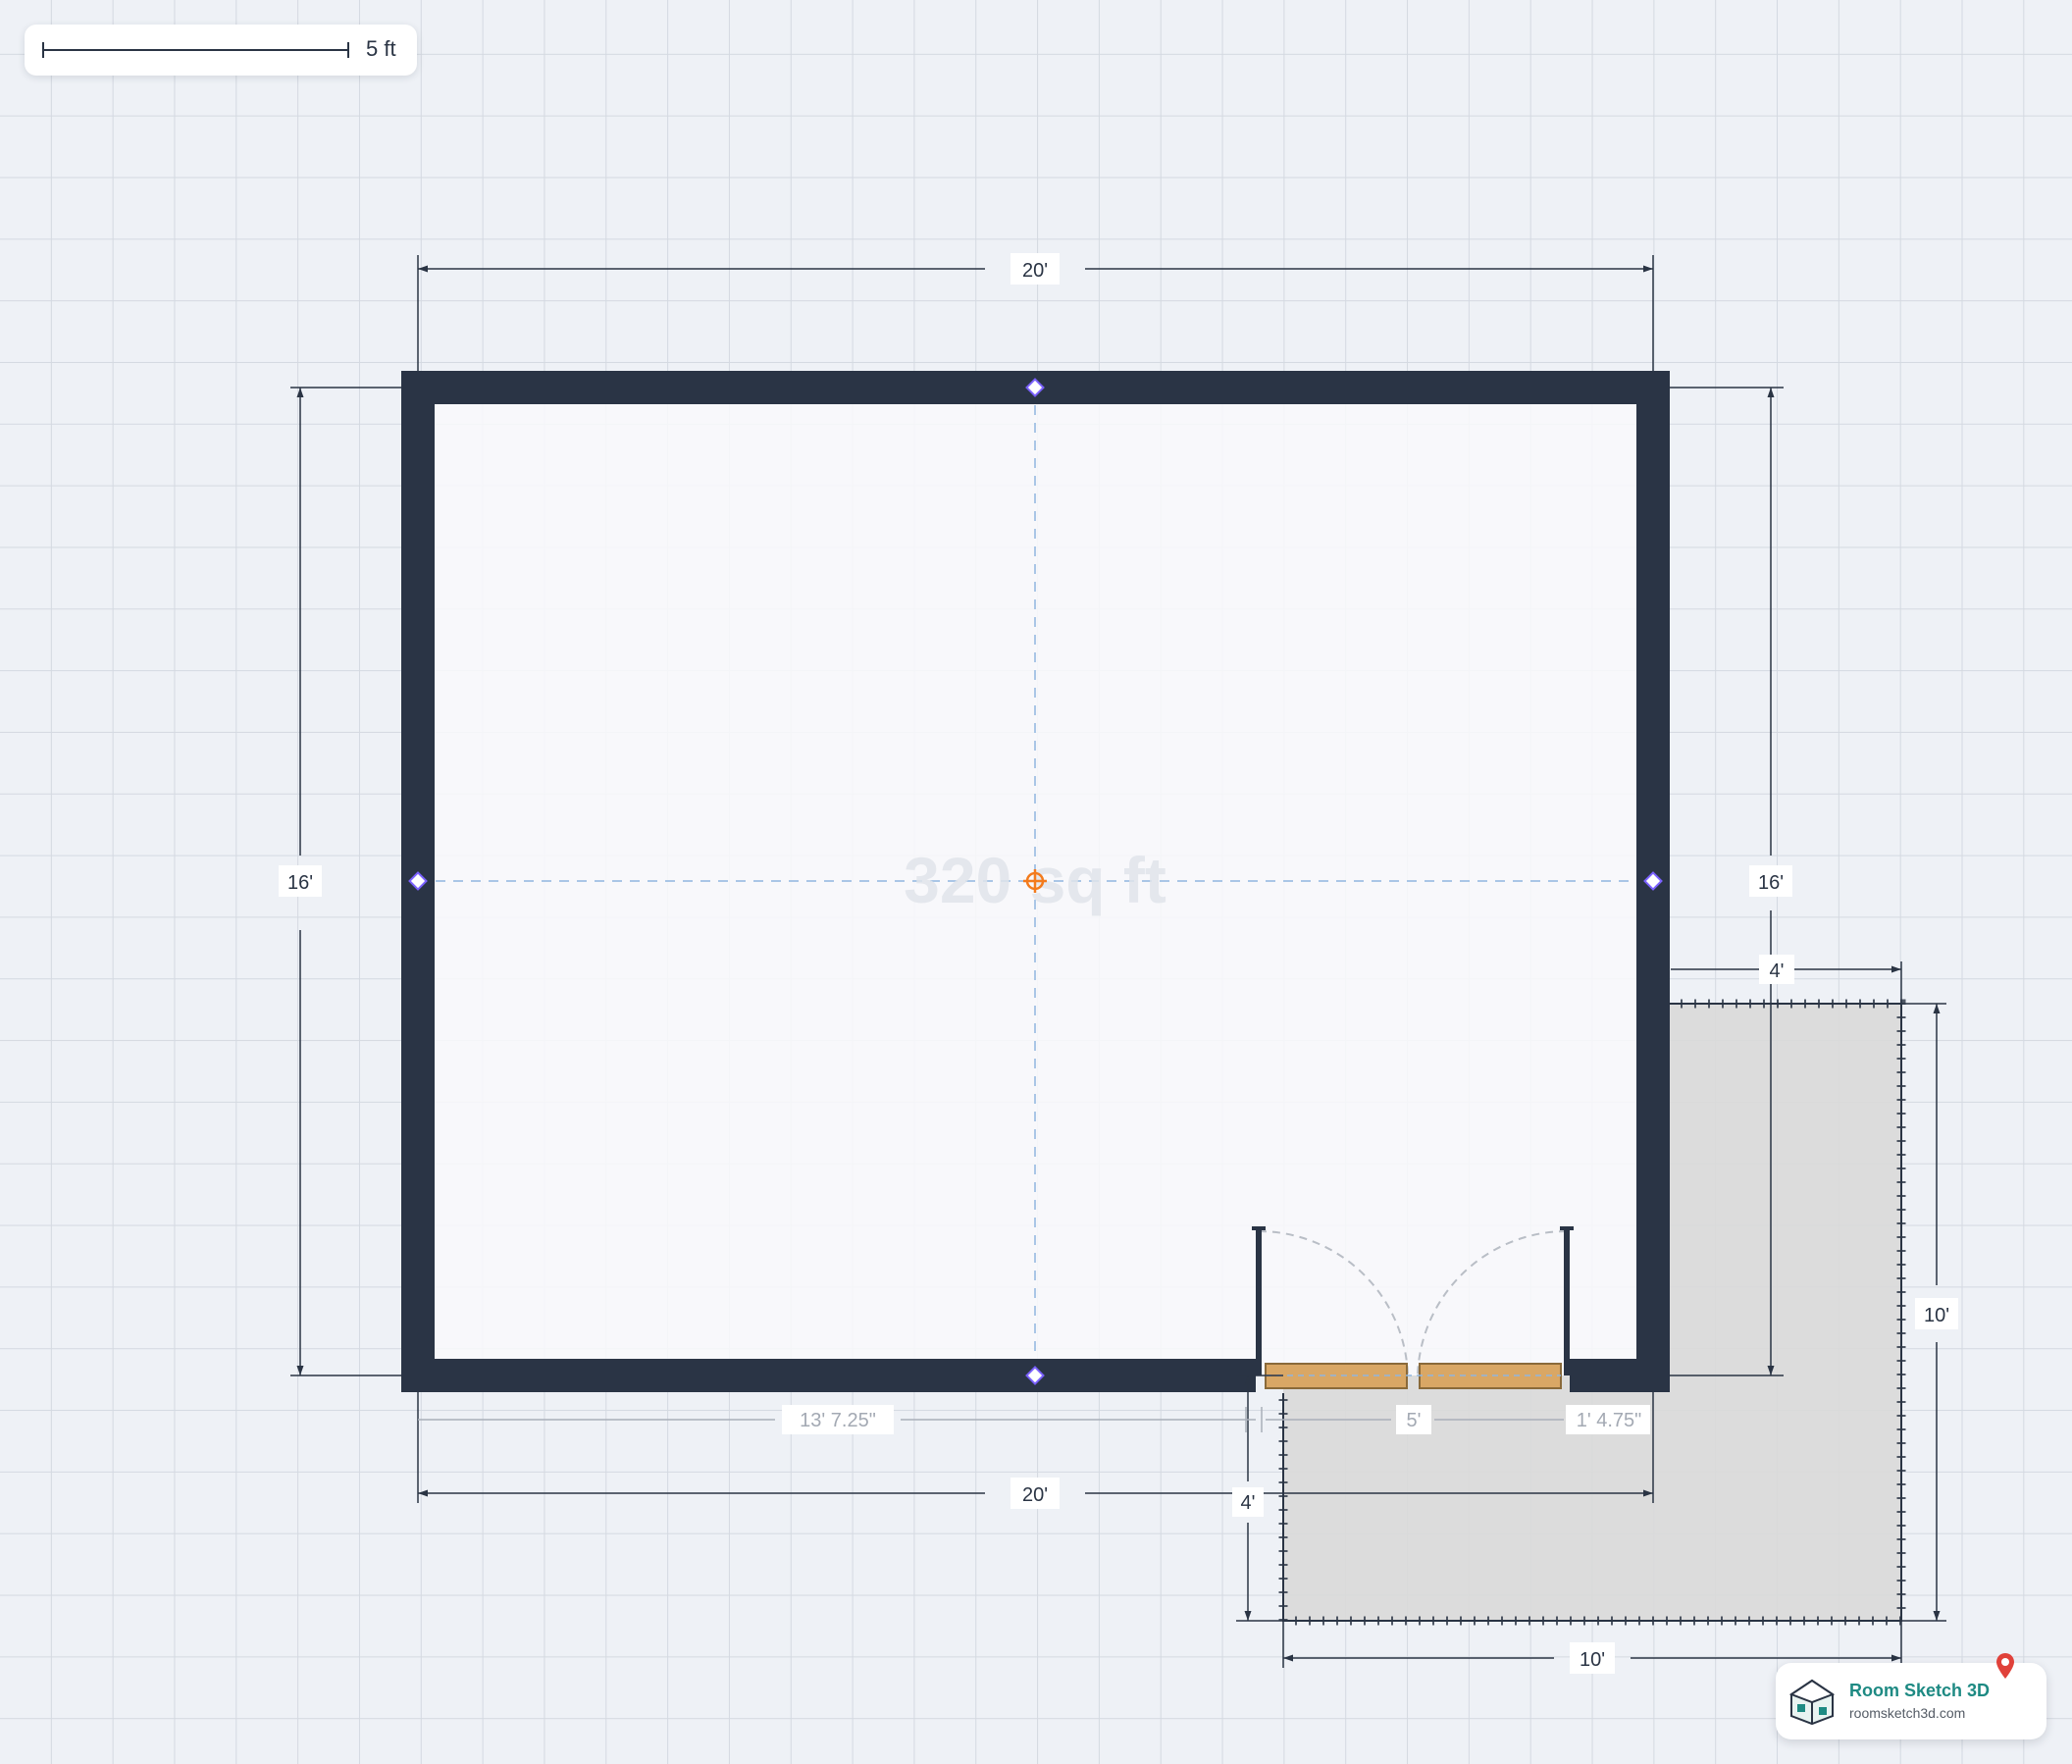 The image size is (2072, 1764). I want to click on dim-zone-below-extent: 4', so click(1248, 1503).